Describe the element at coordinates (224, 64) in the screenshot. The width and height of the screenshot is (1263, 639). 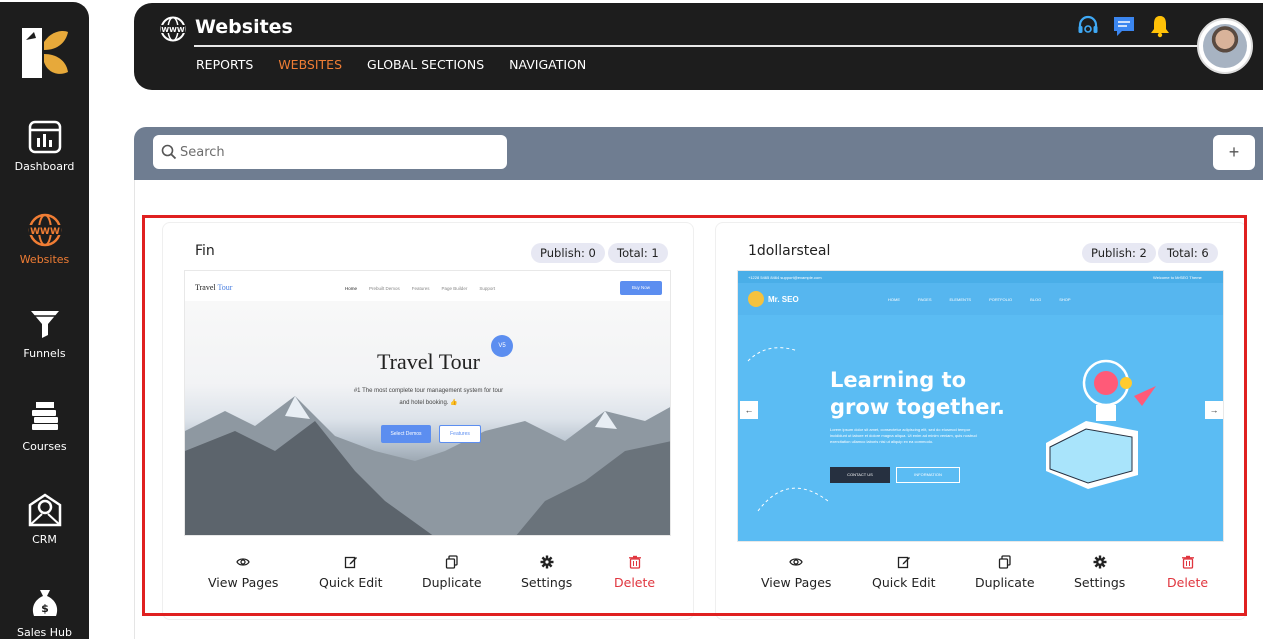
I see `tab-reports: REPORTS` at that location.